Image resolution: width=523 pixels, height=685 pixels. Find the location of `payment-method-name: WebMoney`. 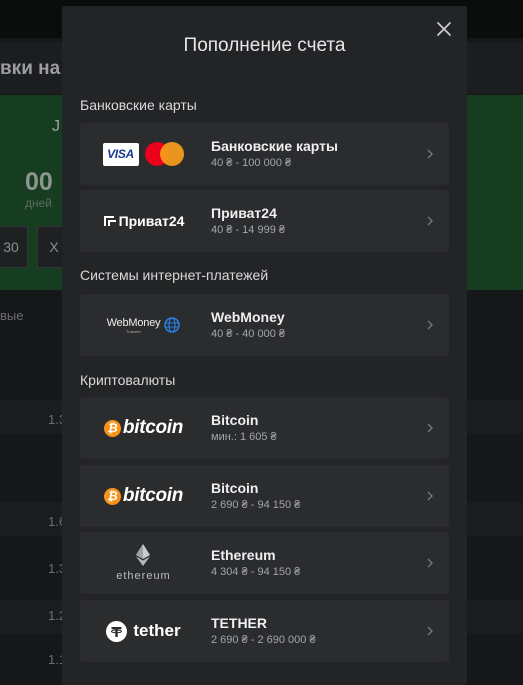

payment-method-name: WebMoney is located at coordinates (248, 317).